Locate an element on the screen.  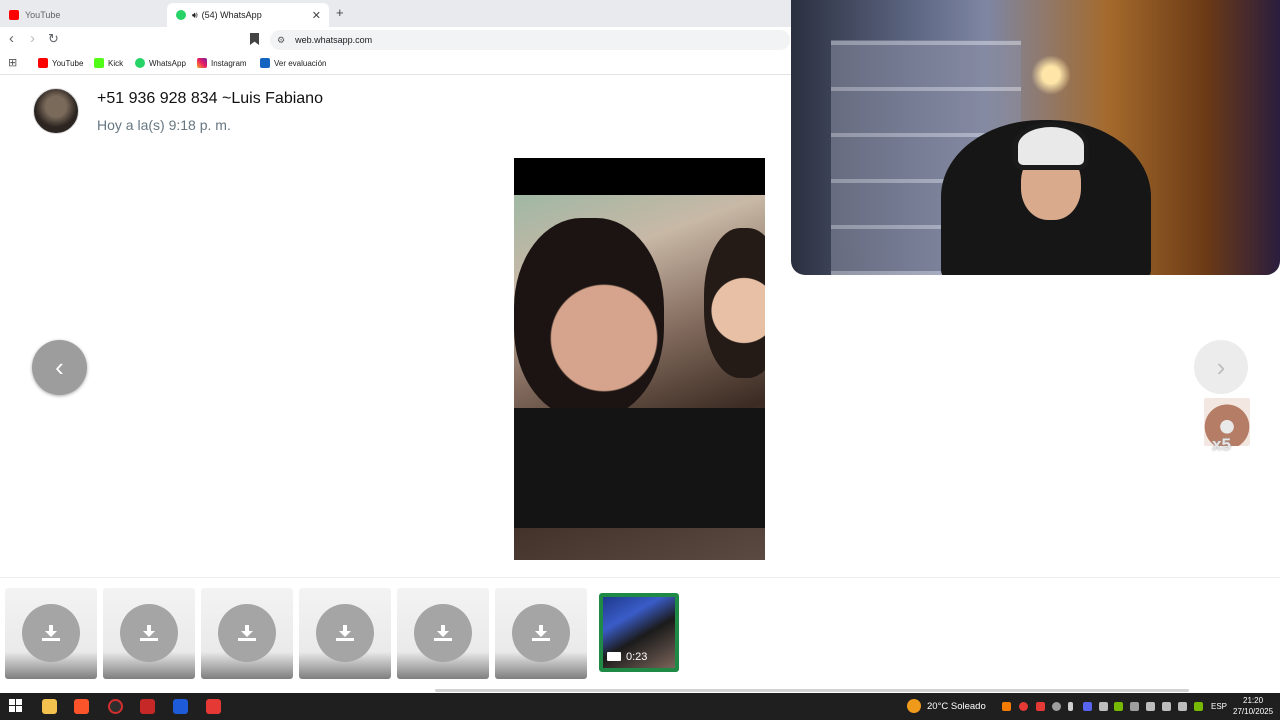
bookmark-youtube: YouTube is located at coordinates (60, 63).